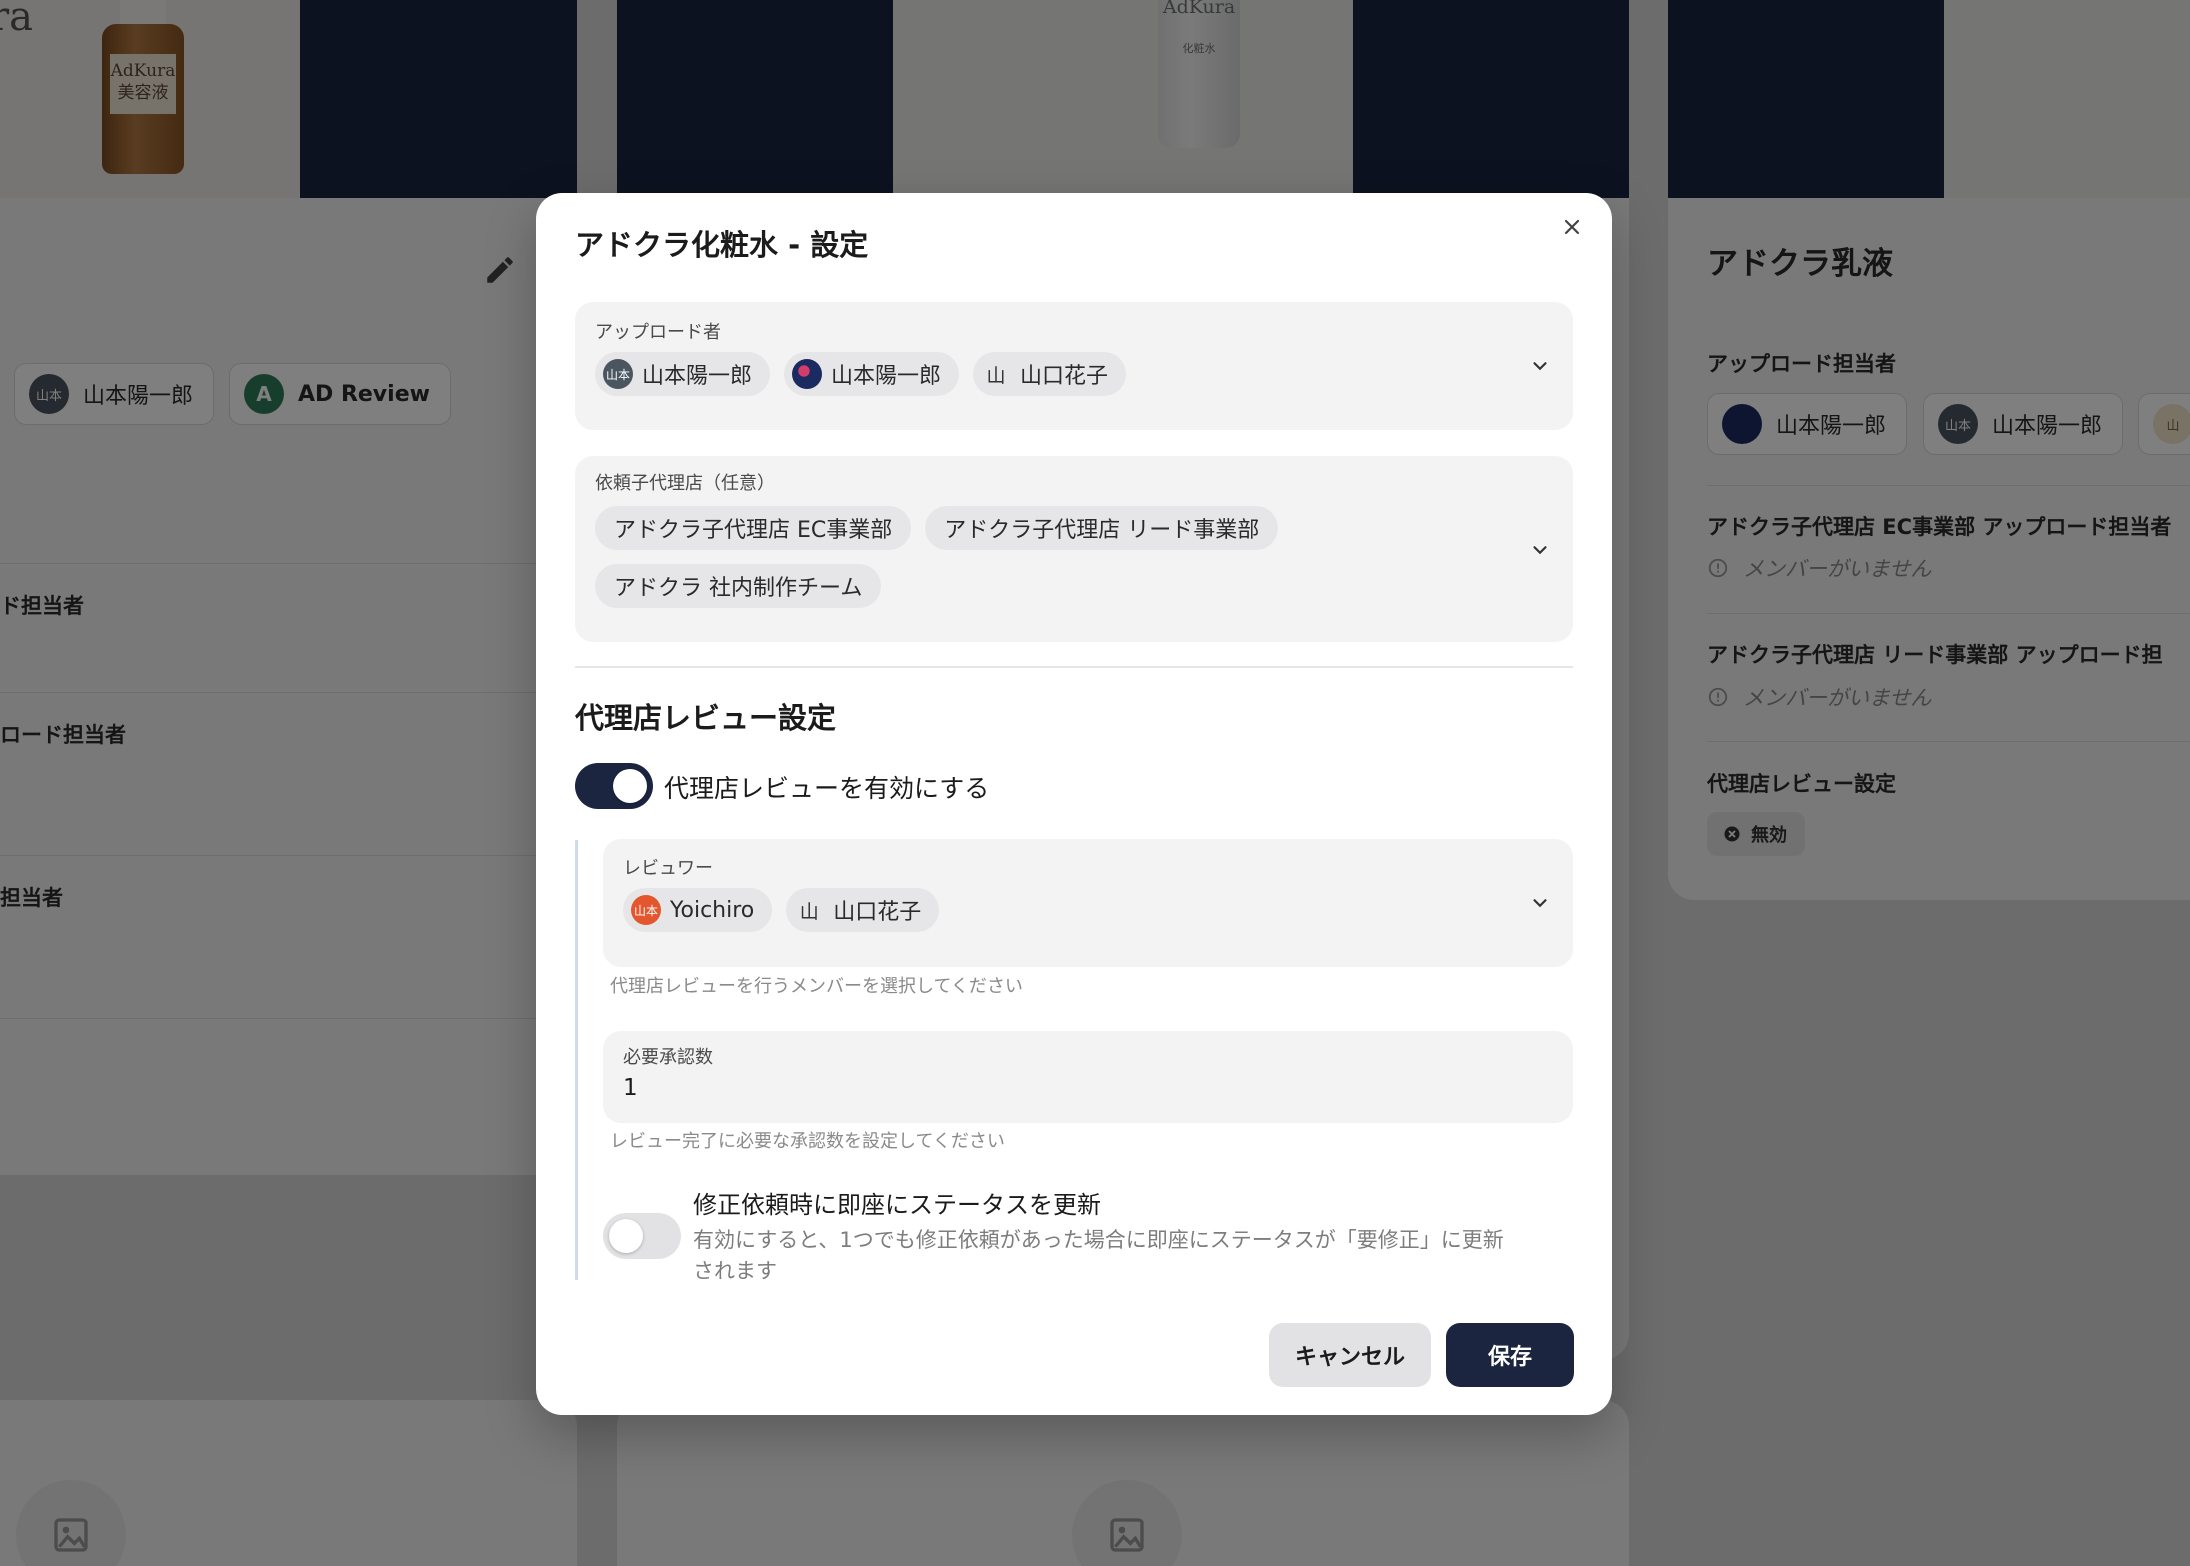  What do you see at coordinates (642, 1236) in the screenshot?
I see `instant-status-toggle` at bounding box center [642, 1236].